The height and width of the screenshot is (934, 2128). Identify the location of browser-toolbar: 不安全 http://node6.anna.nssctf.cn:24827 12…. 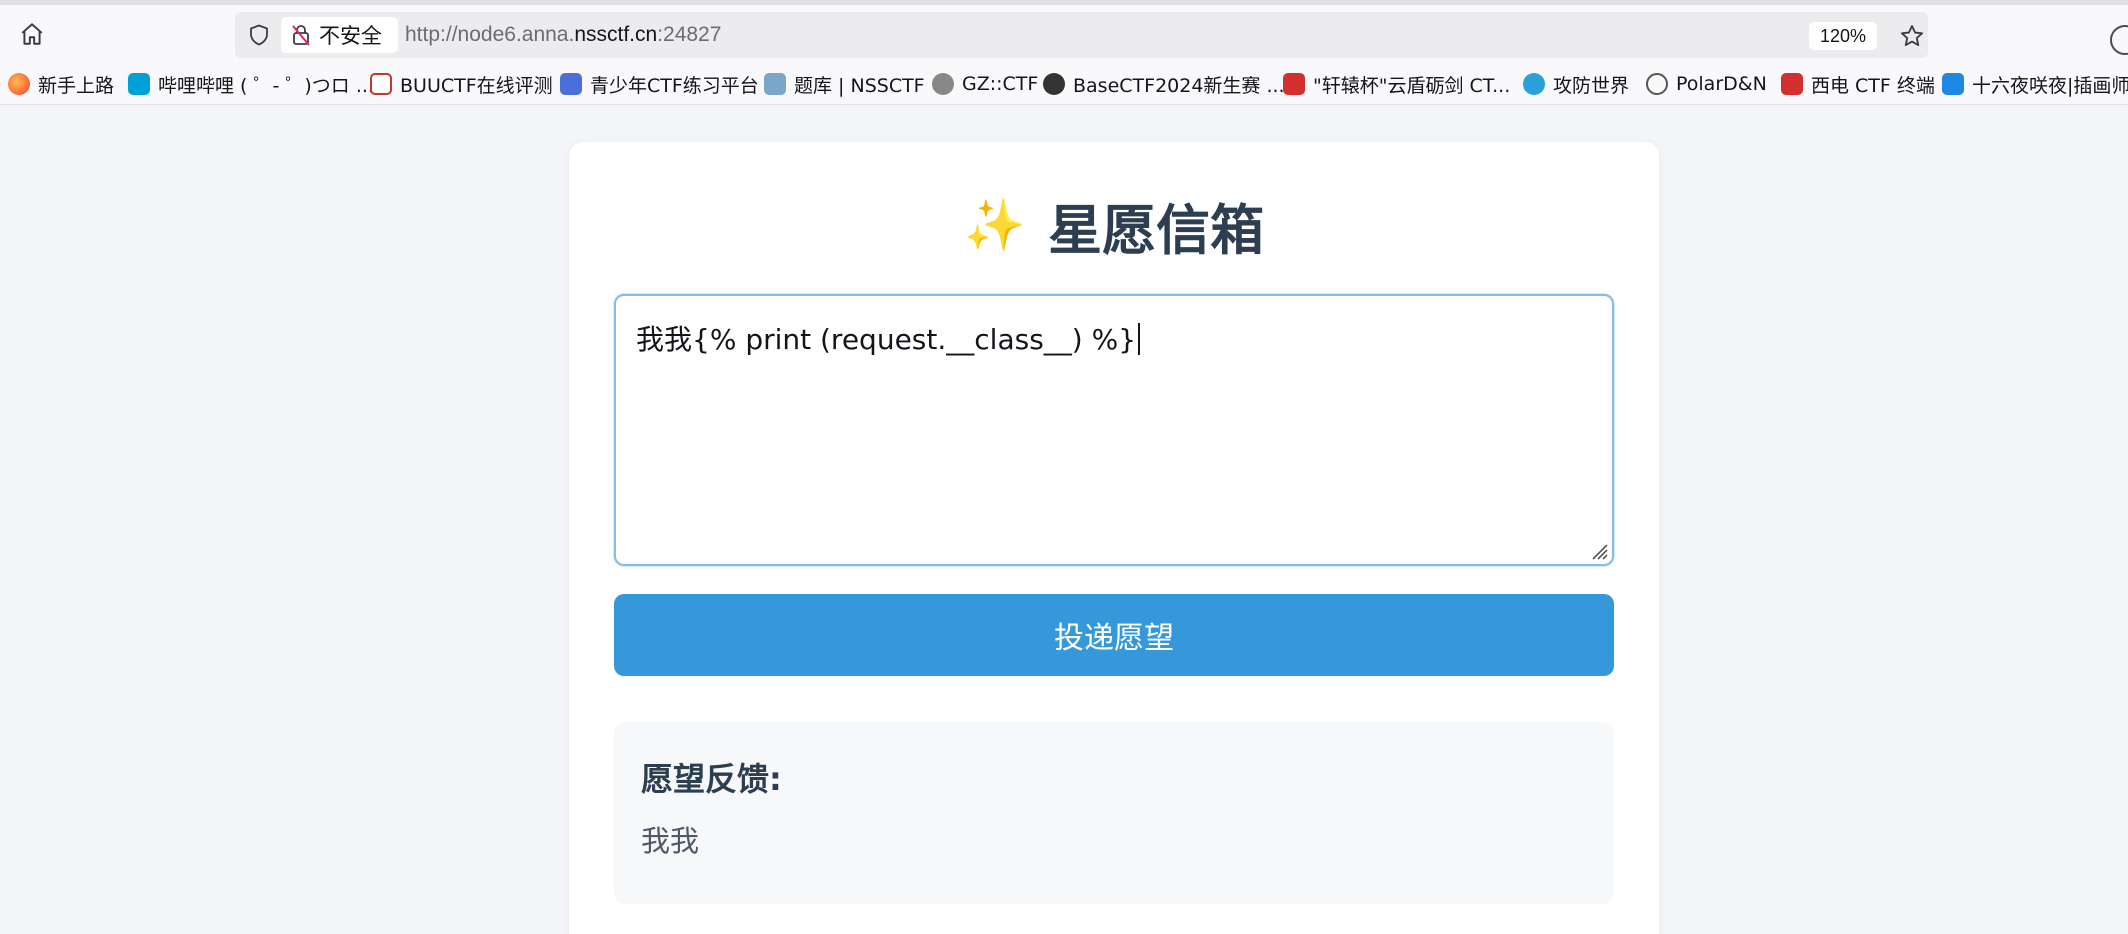
(1064, 34).